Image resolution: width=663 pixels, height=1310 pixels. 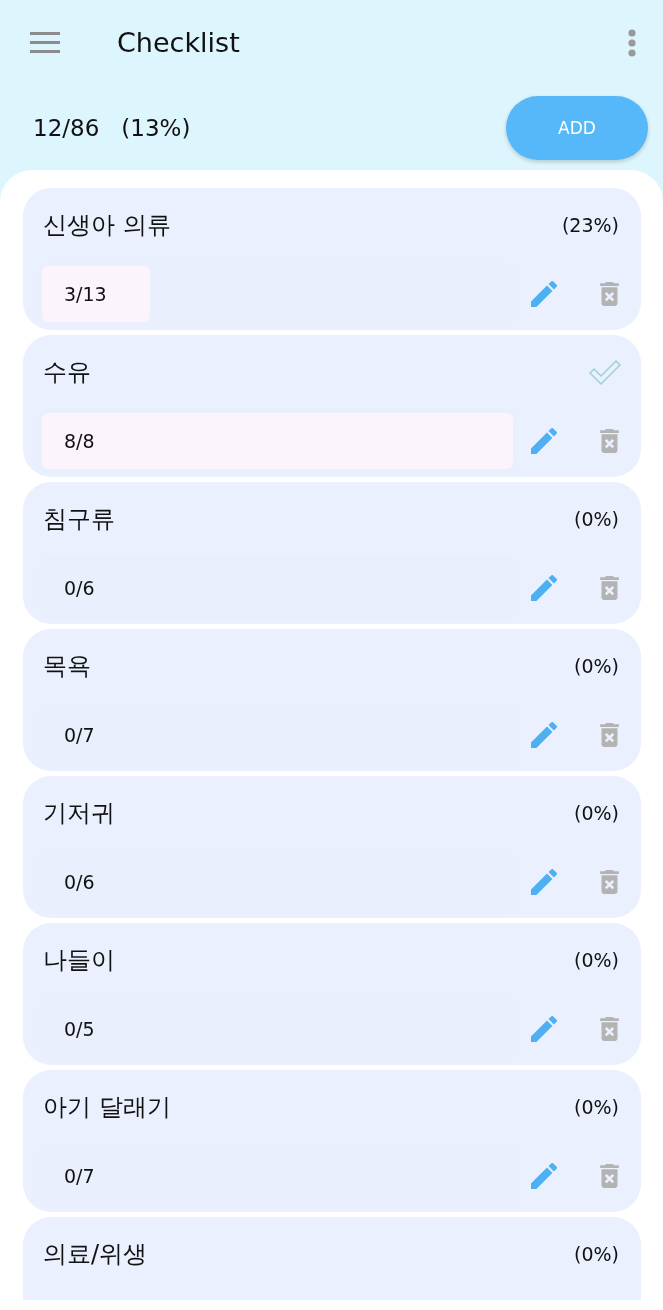 What do you see at coordinates (79, 441) in the screenshot?
I see `item-count: 8/8` at bounding box center [79, 441].